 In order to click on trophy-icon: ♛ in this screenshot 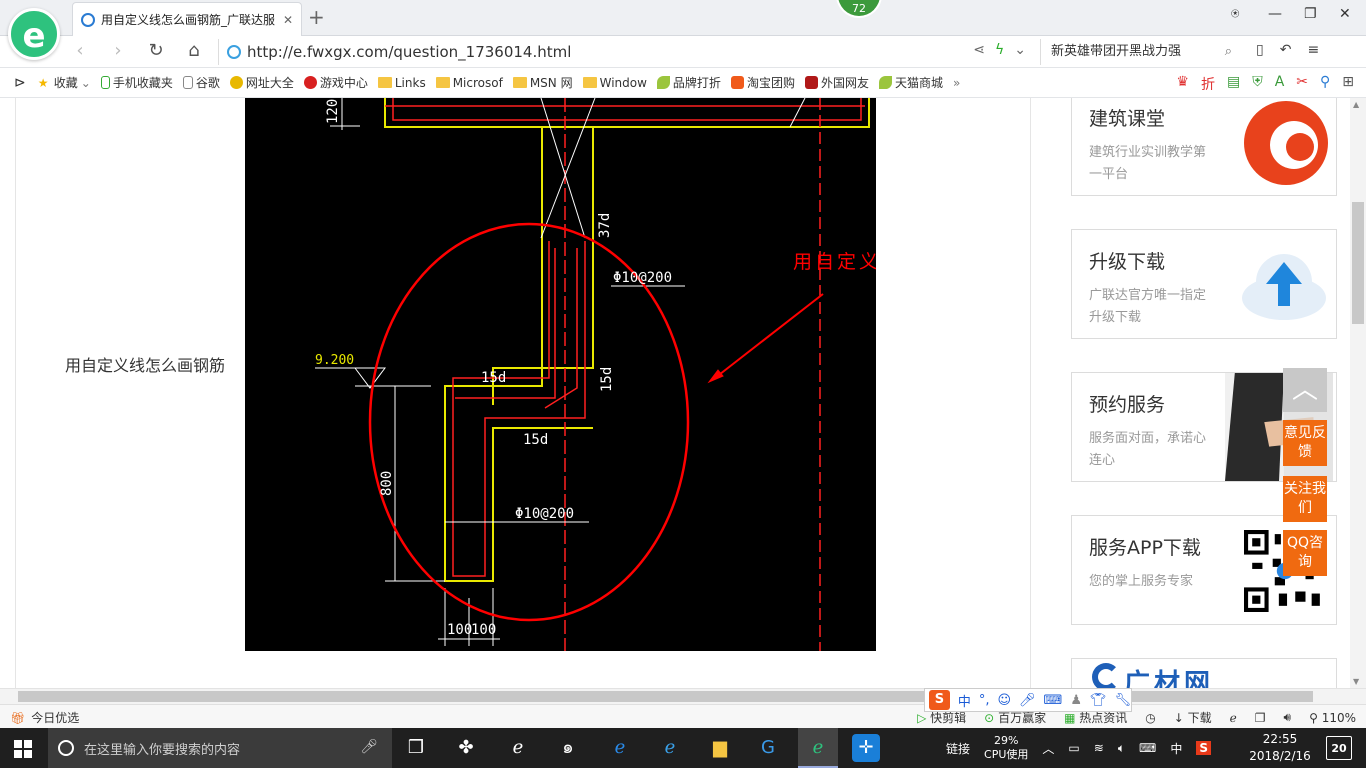, I will do `click(1182, 84)`.